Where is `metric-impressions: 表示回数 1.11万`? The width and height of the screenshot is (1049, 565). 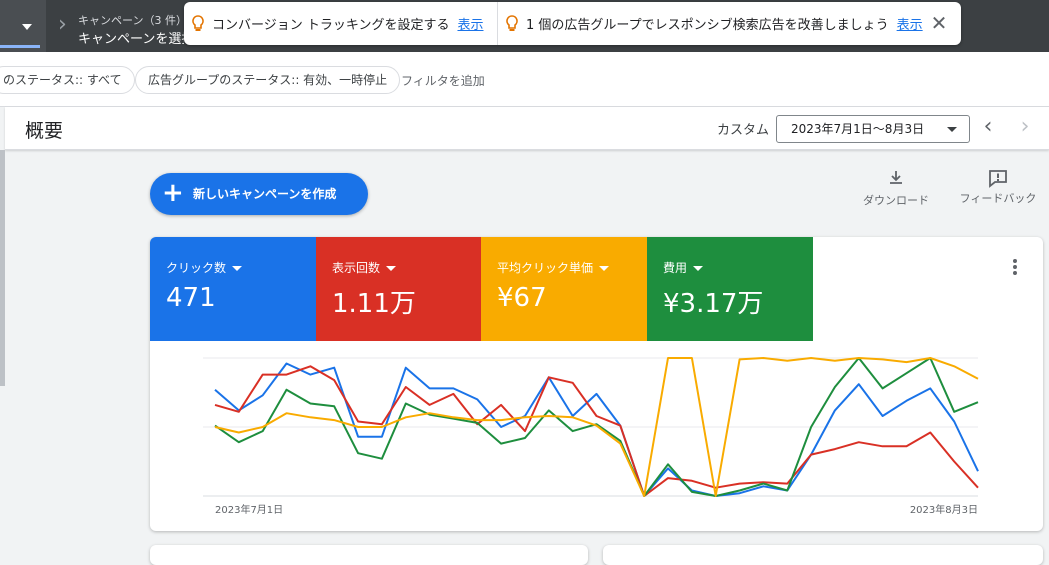
metric-impressions: 表示回数 1.11万 is located at coordinates (399, 289).